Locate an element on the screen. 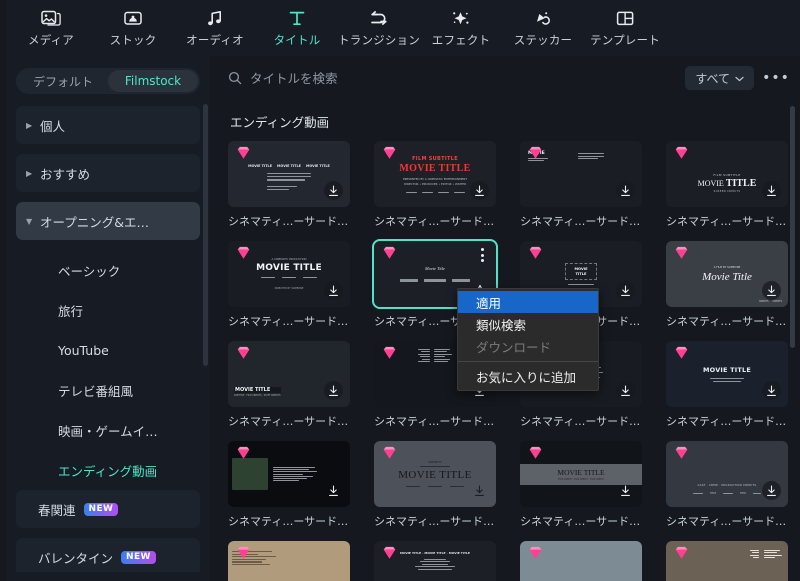 The height and width of the screenshot is (581, 800). template-thumbnail: MOVIE TITLE · MOVIE TITLE · MOVIE TITLE is located at coordinates (435, 561).